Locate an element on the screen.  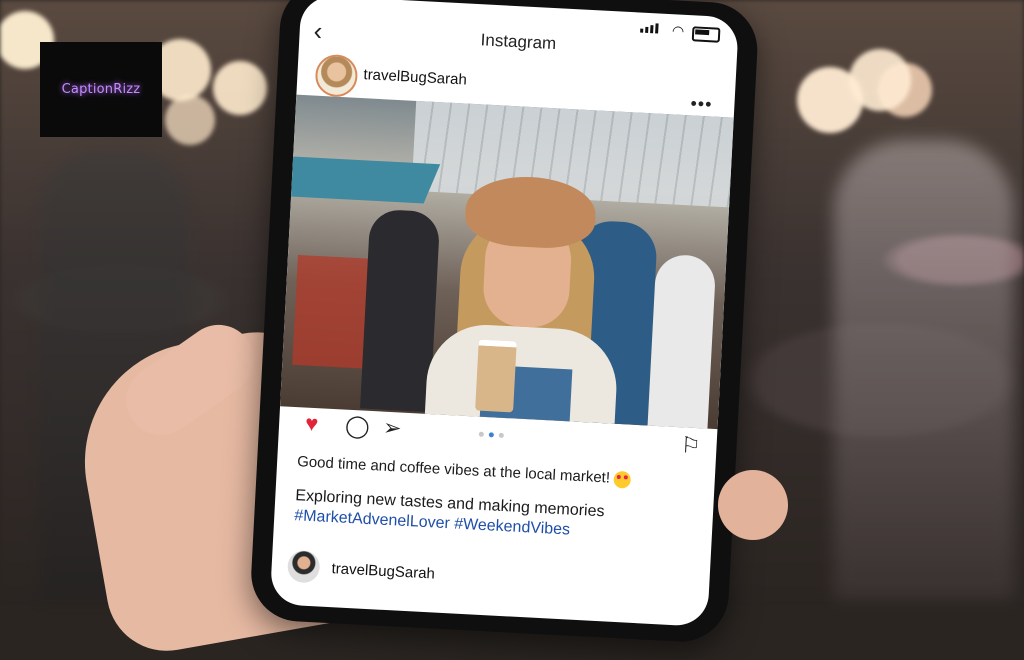
post-username: travelBugSarah is located at coordinates (415, 77).